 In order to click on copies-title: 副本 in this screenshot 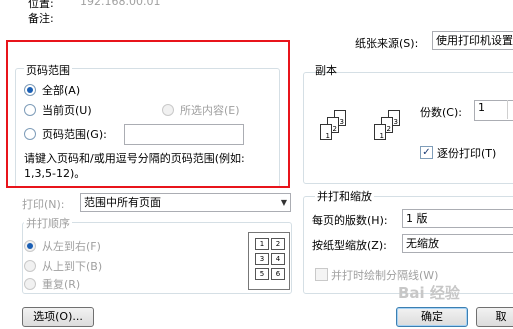, I will do `click(326, 70)`.